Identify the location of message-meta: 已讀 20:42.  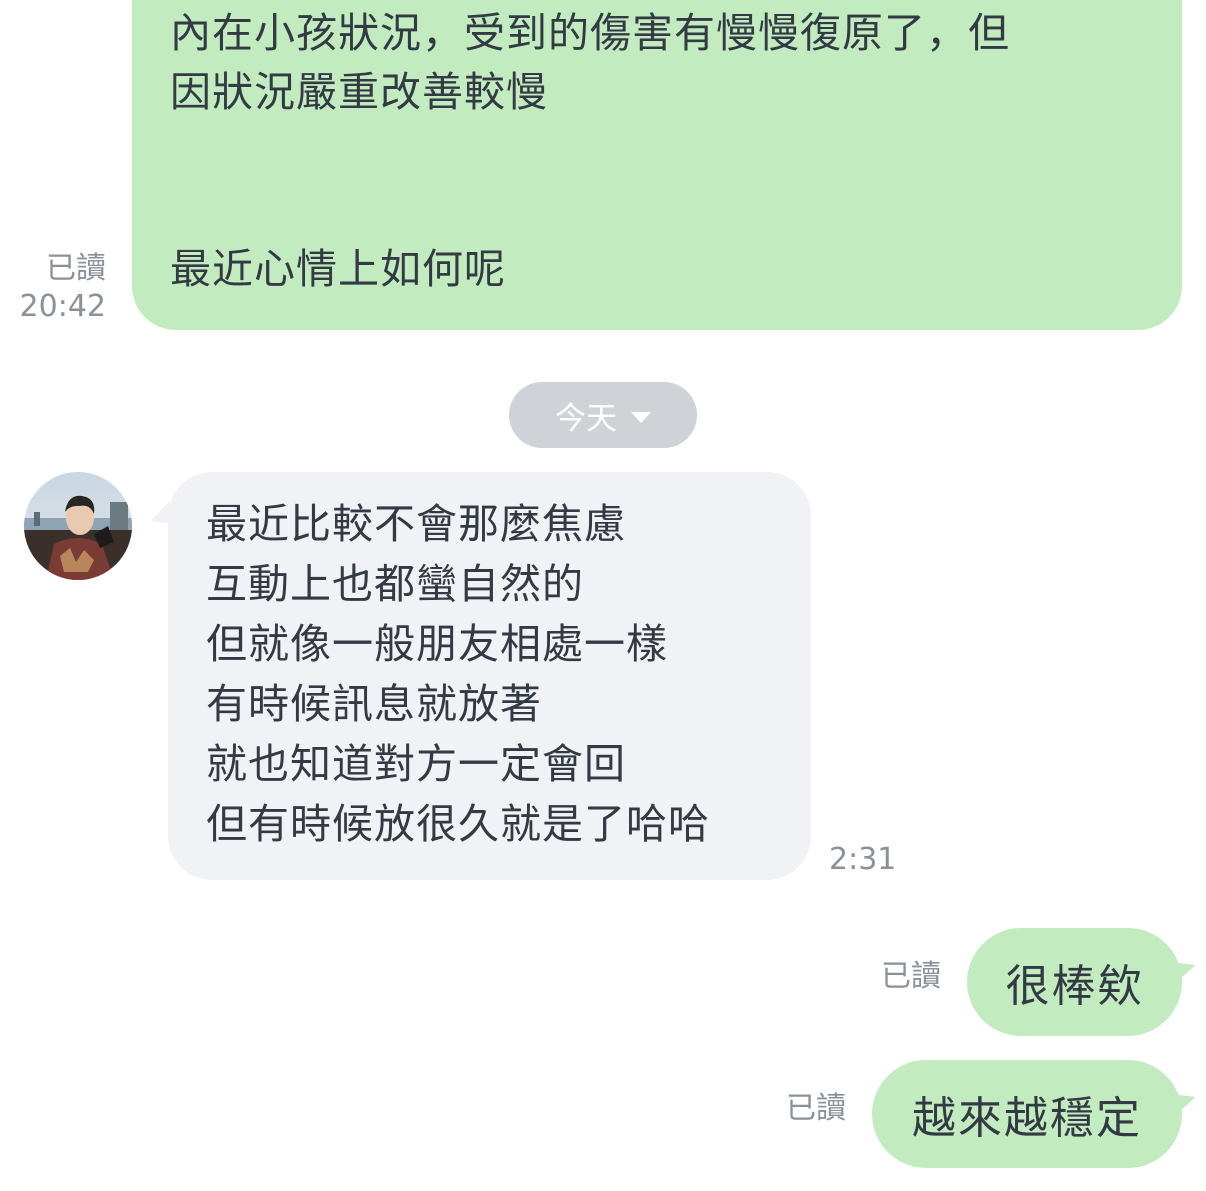
(63, 287).